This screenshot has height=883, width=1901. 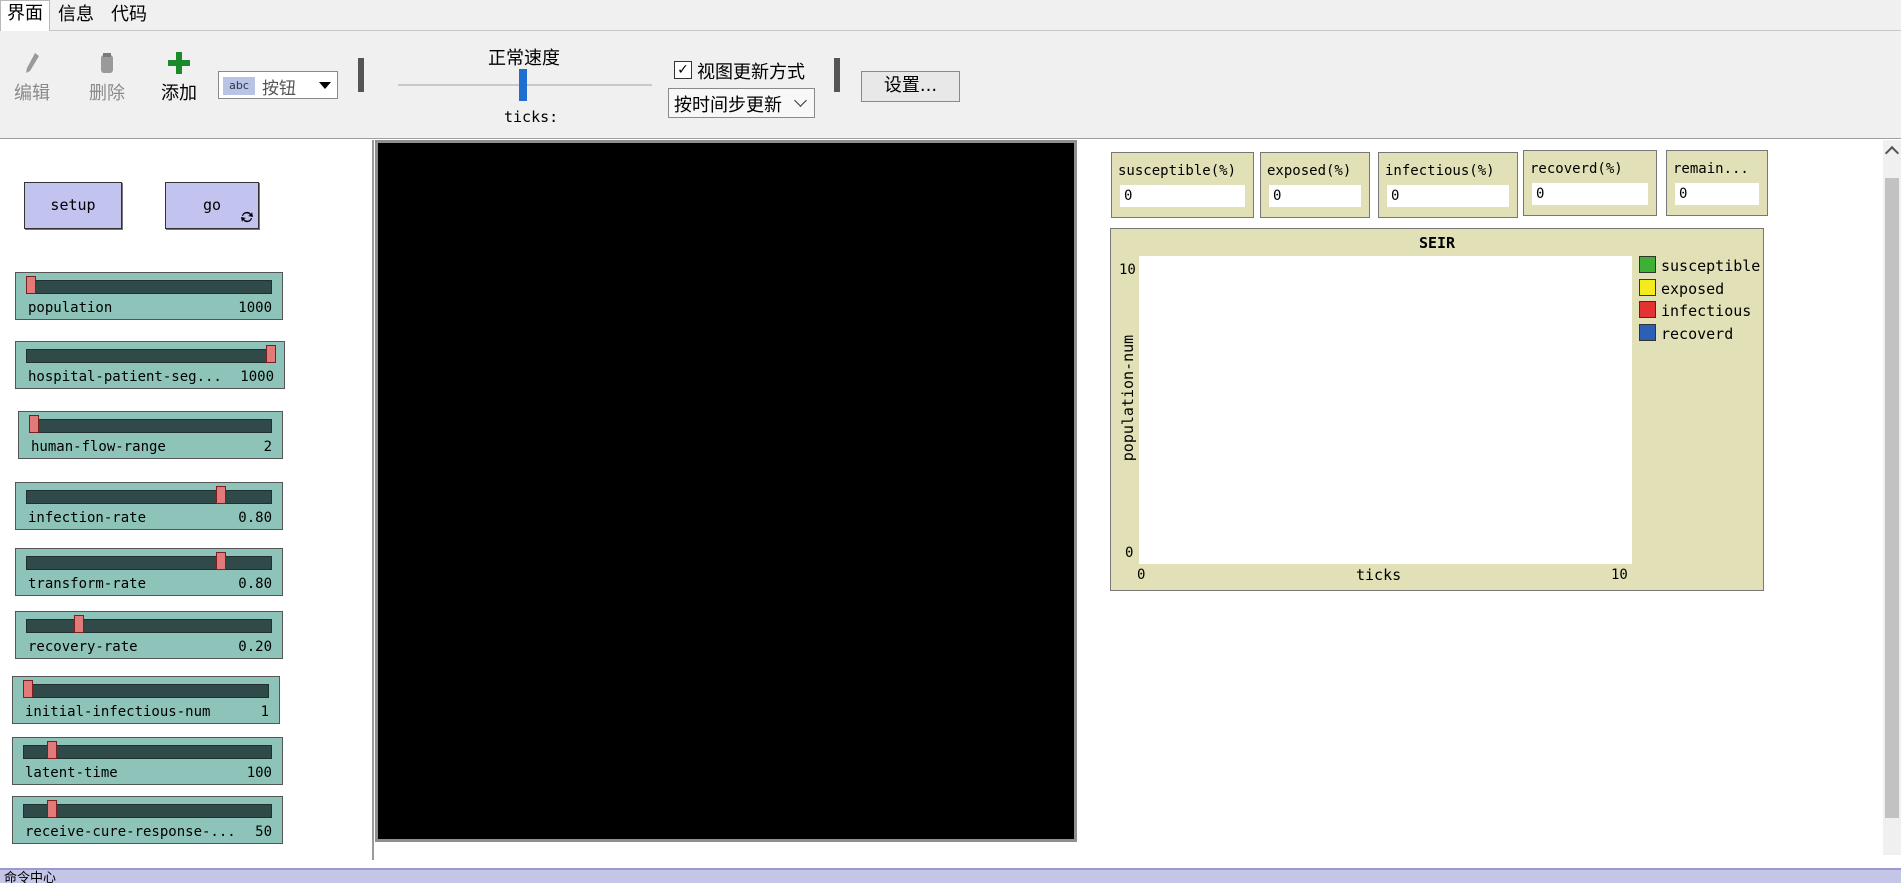 What do you see at coordinates (76, 15) in the screenshot?
I see `tab-info: 信息` at bounding box center [76, 15].